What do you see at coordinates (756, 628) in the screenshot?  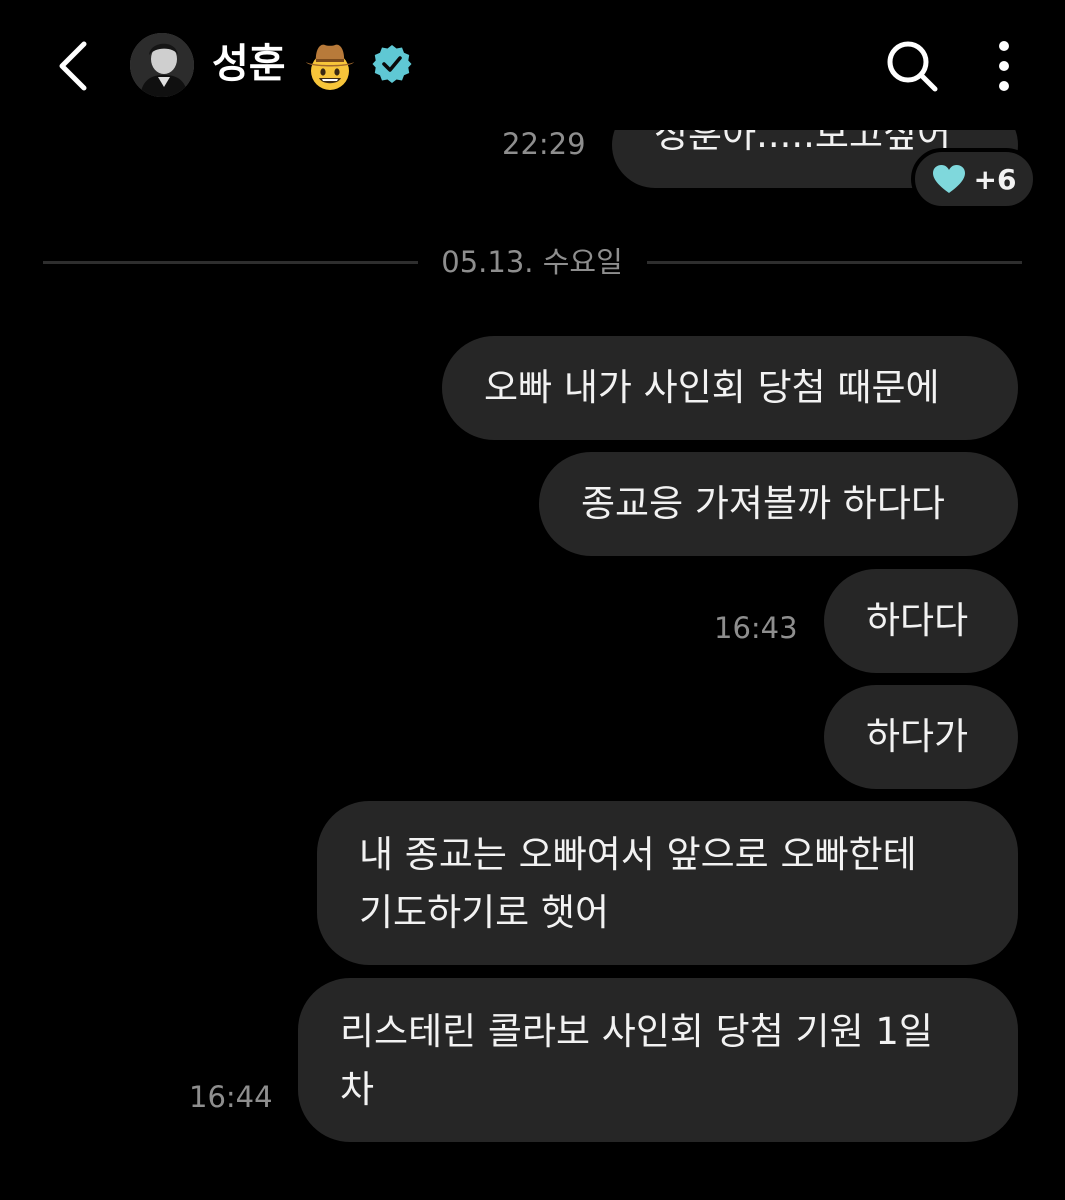 I see `message-time: 16:43` at bounding box center [756, 628].